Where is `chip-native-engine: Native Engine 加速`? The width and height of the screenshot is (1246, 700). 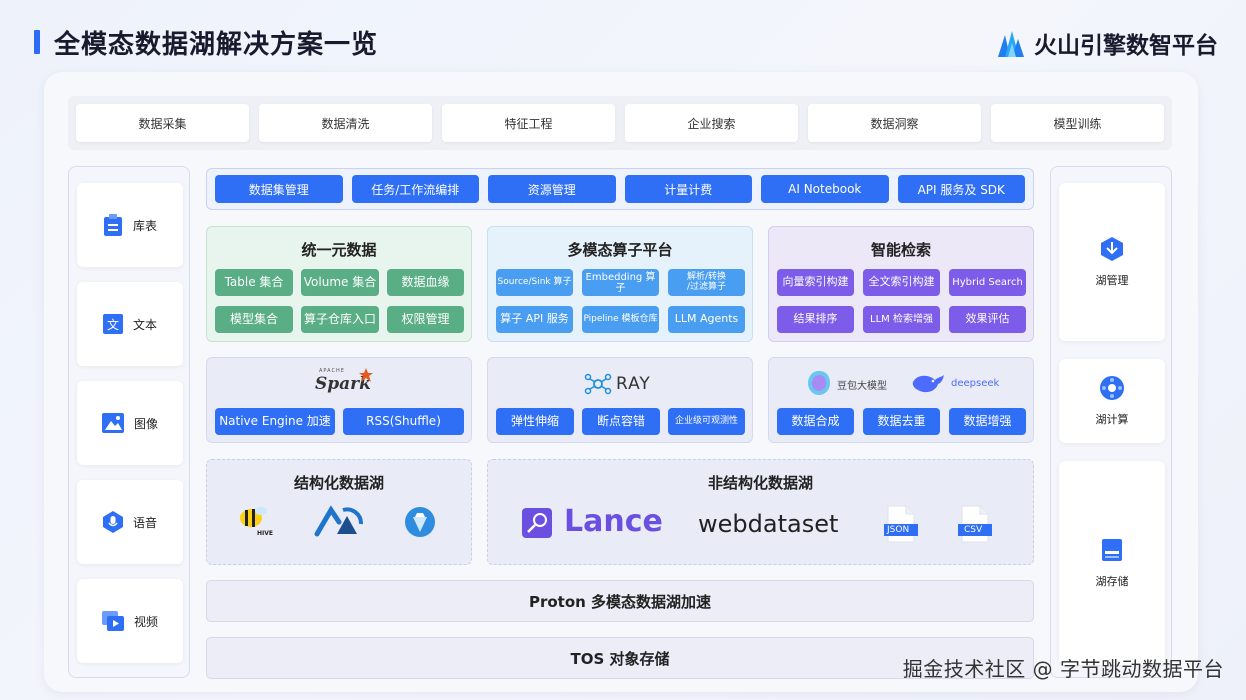 chip-native-engine: Native Engine 加速 is located at coordinates (275, 421).